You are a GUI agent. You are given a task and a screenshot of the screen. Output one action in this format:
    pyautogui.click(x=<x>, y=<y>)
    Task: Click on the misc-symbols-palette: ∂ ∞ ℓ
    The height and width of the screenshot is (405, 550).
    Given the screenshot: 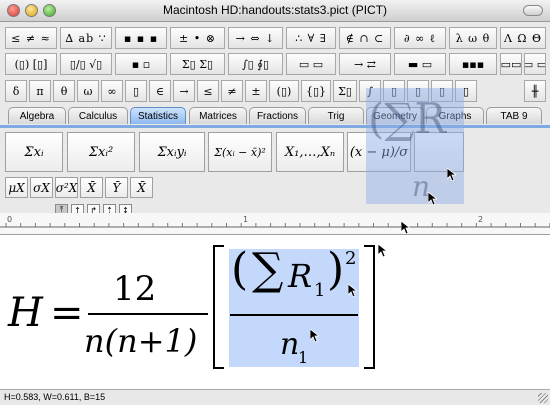 What is the action you would take?
    pyautogui.click(x=420, y=38)
    